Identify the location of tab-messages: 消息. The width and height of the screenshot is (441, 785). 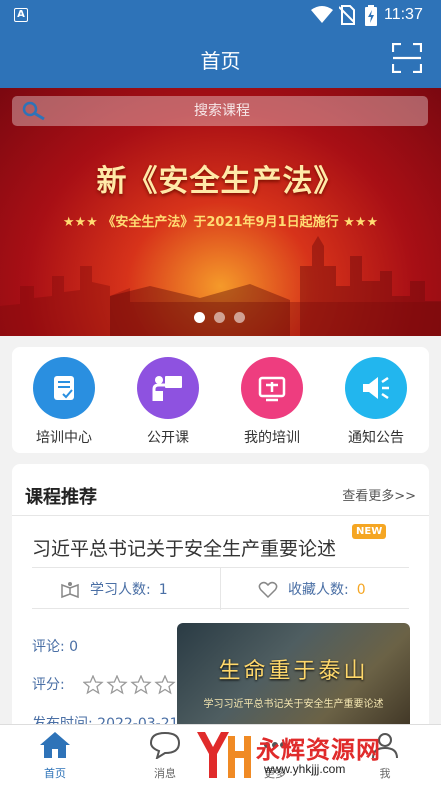
(165, 756).